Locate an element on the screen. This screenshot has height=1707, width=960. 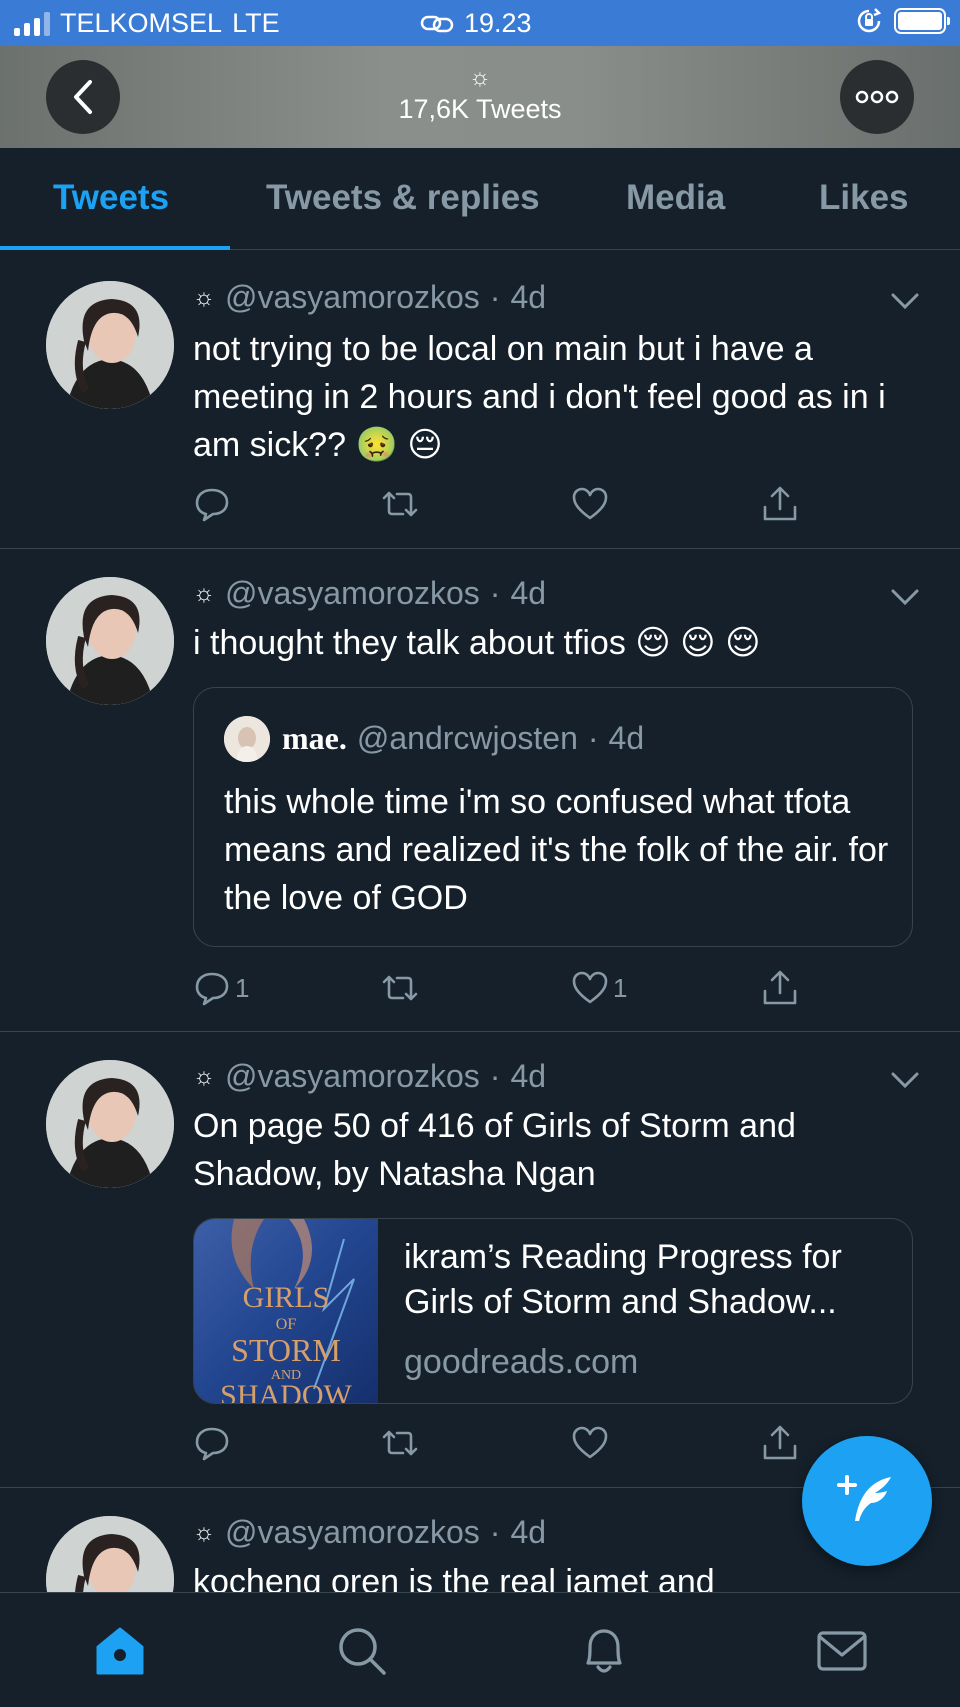
notifications-bell-icon is located at coordinates (604, 1651).